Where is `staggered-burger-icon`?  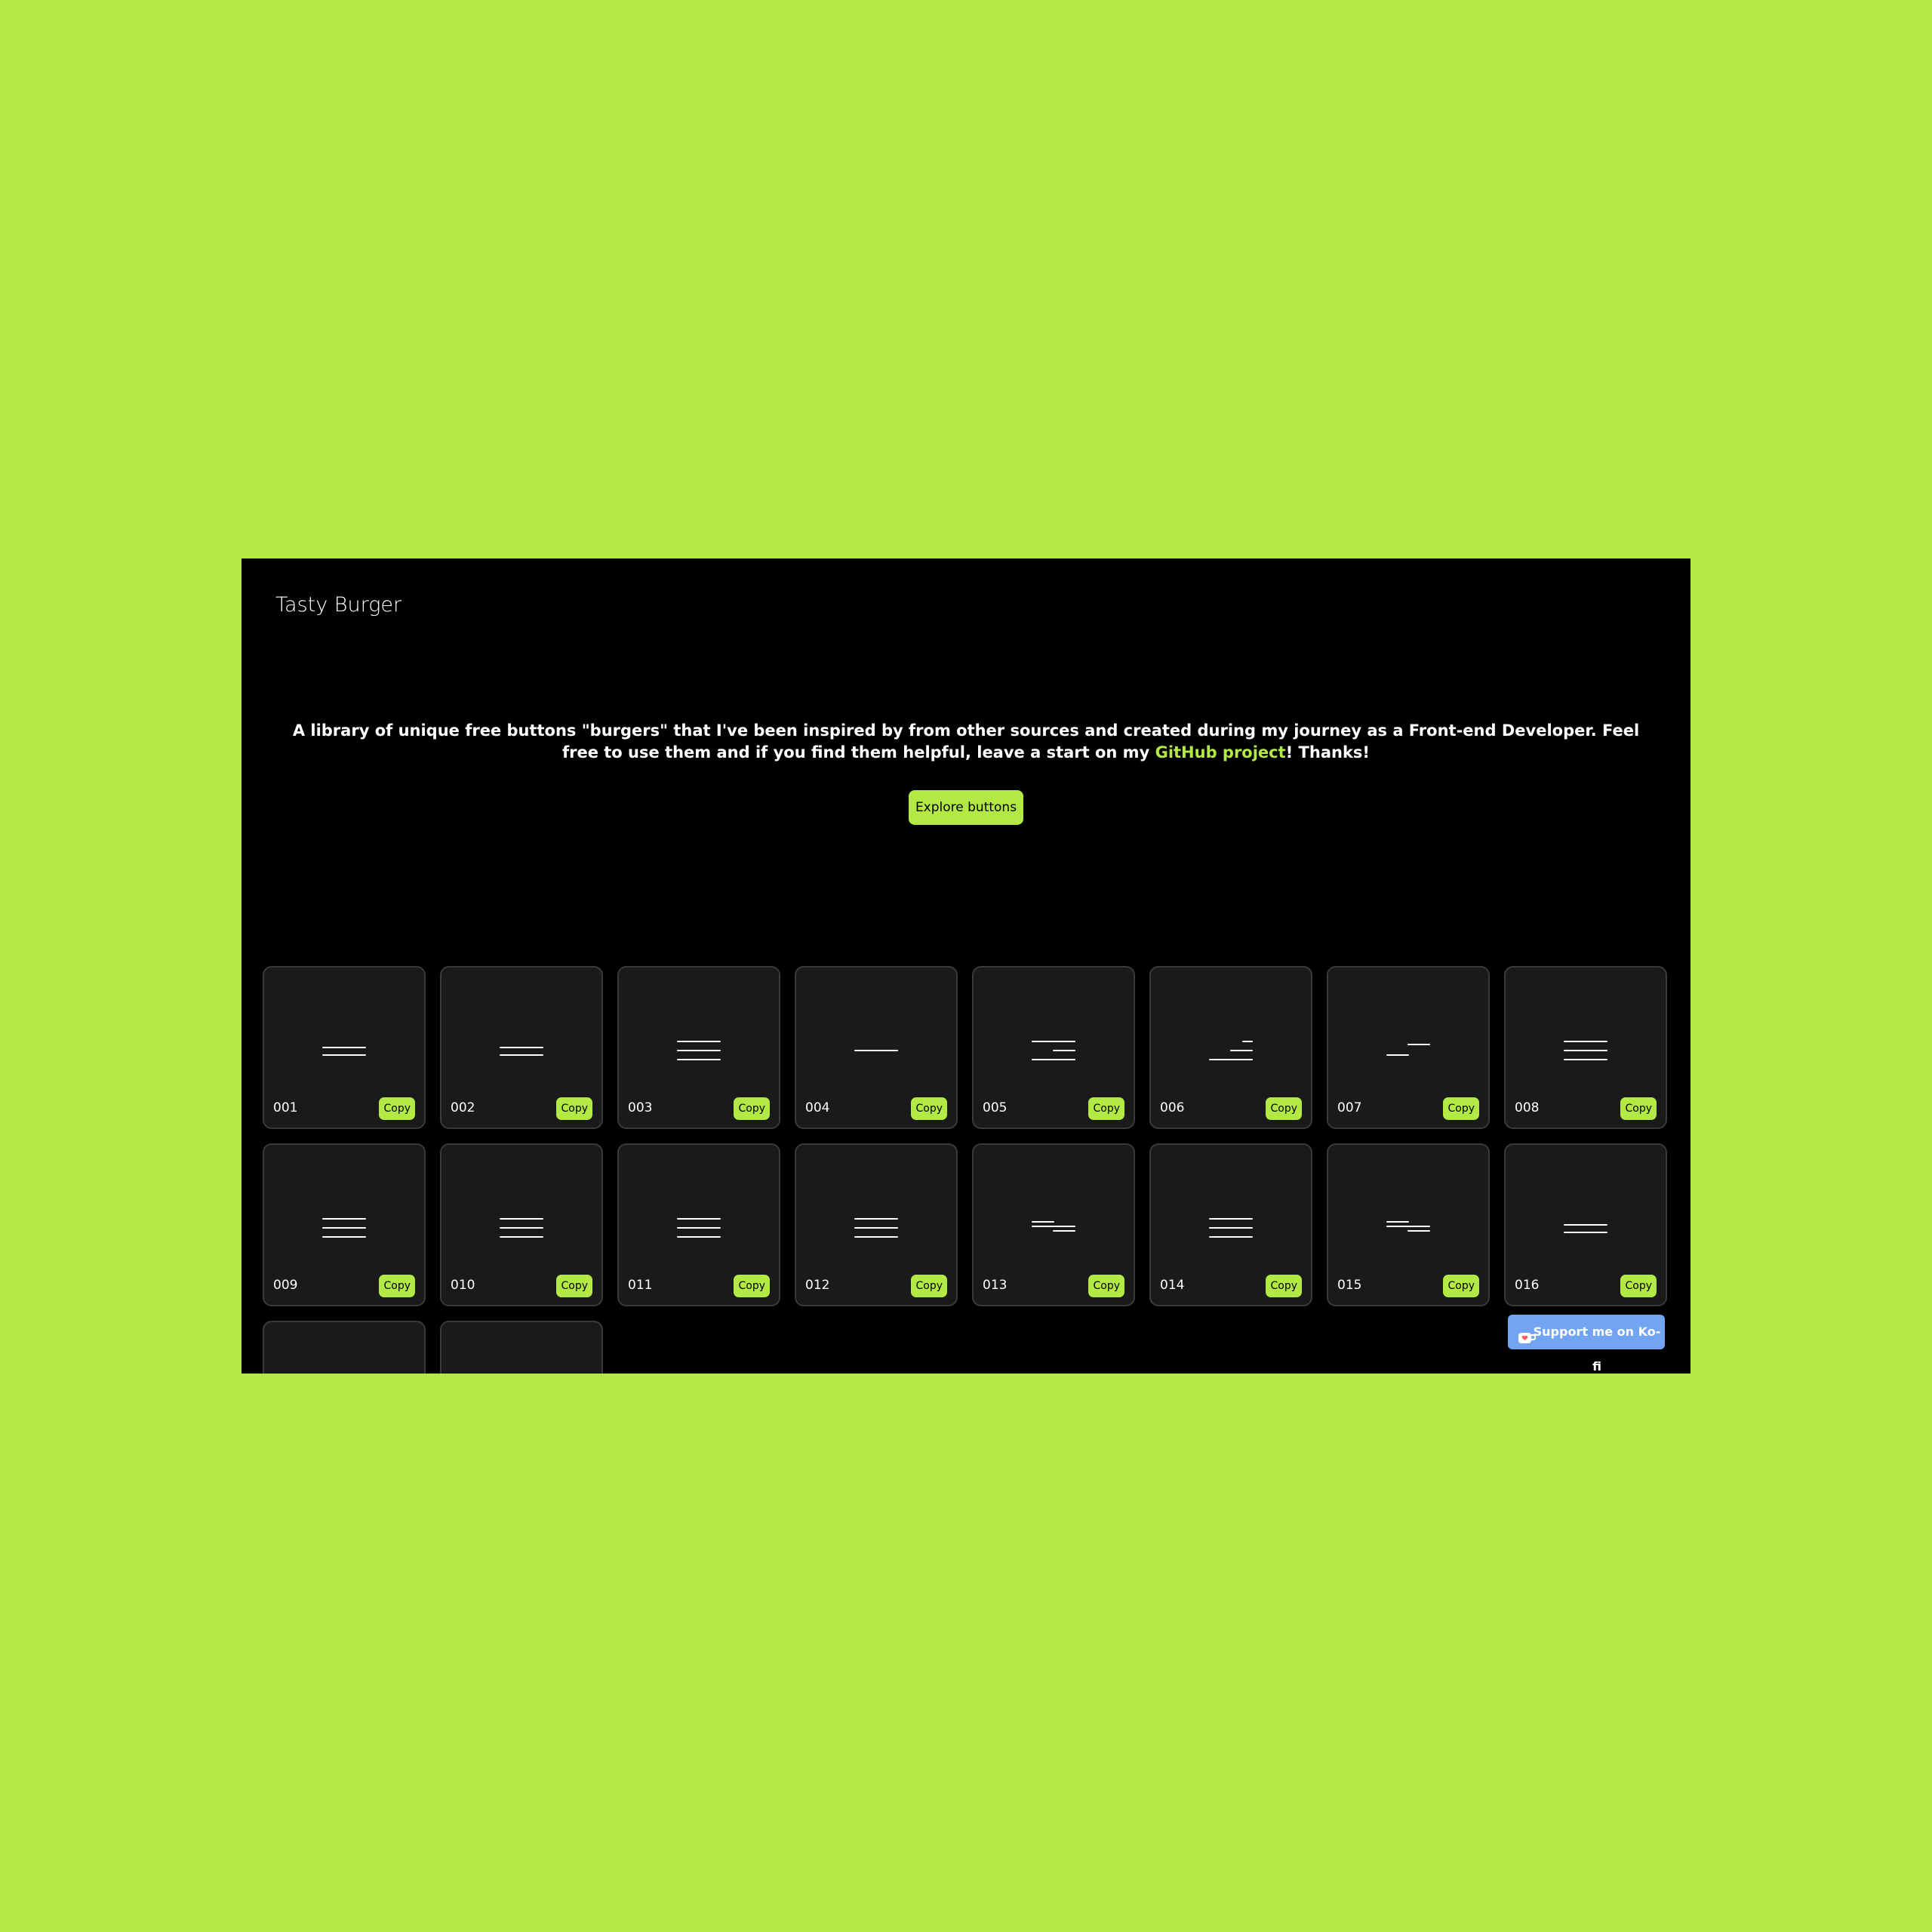
staggered-burger-icon is located at coordinates (1053, 1050).